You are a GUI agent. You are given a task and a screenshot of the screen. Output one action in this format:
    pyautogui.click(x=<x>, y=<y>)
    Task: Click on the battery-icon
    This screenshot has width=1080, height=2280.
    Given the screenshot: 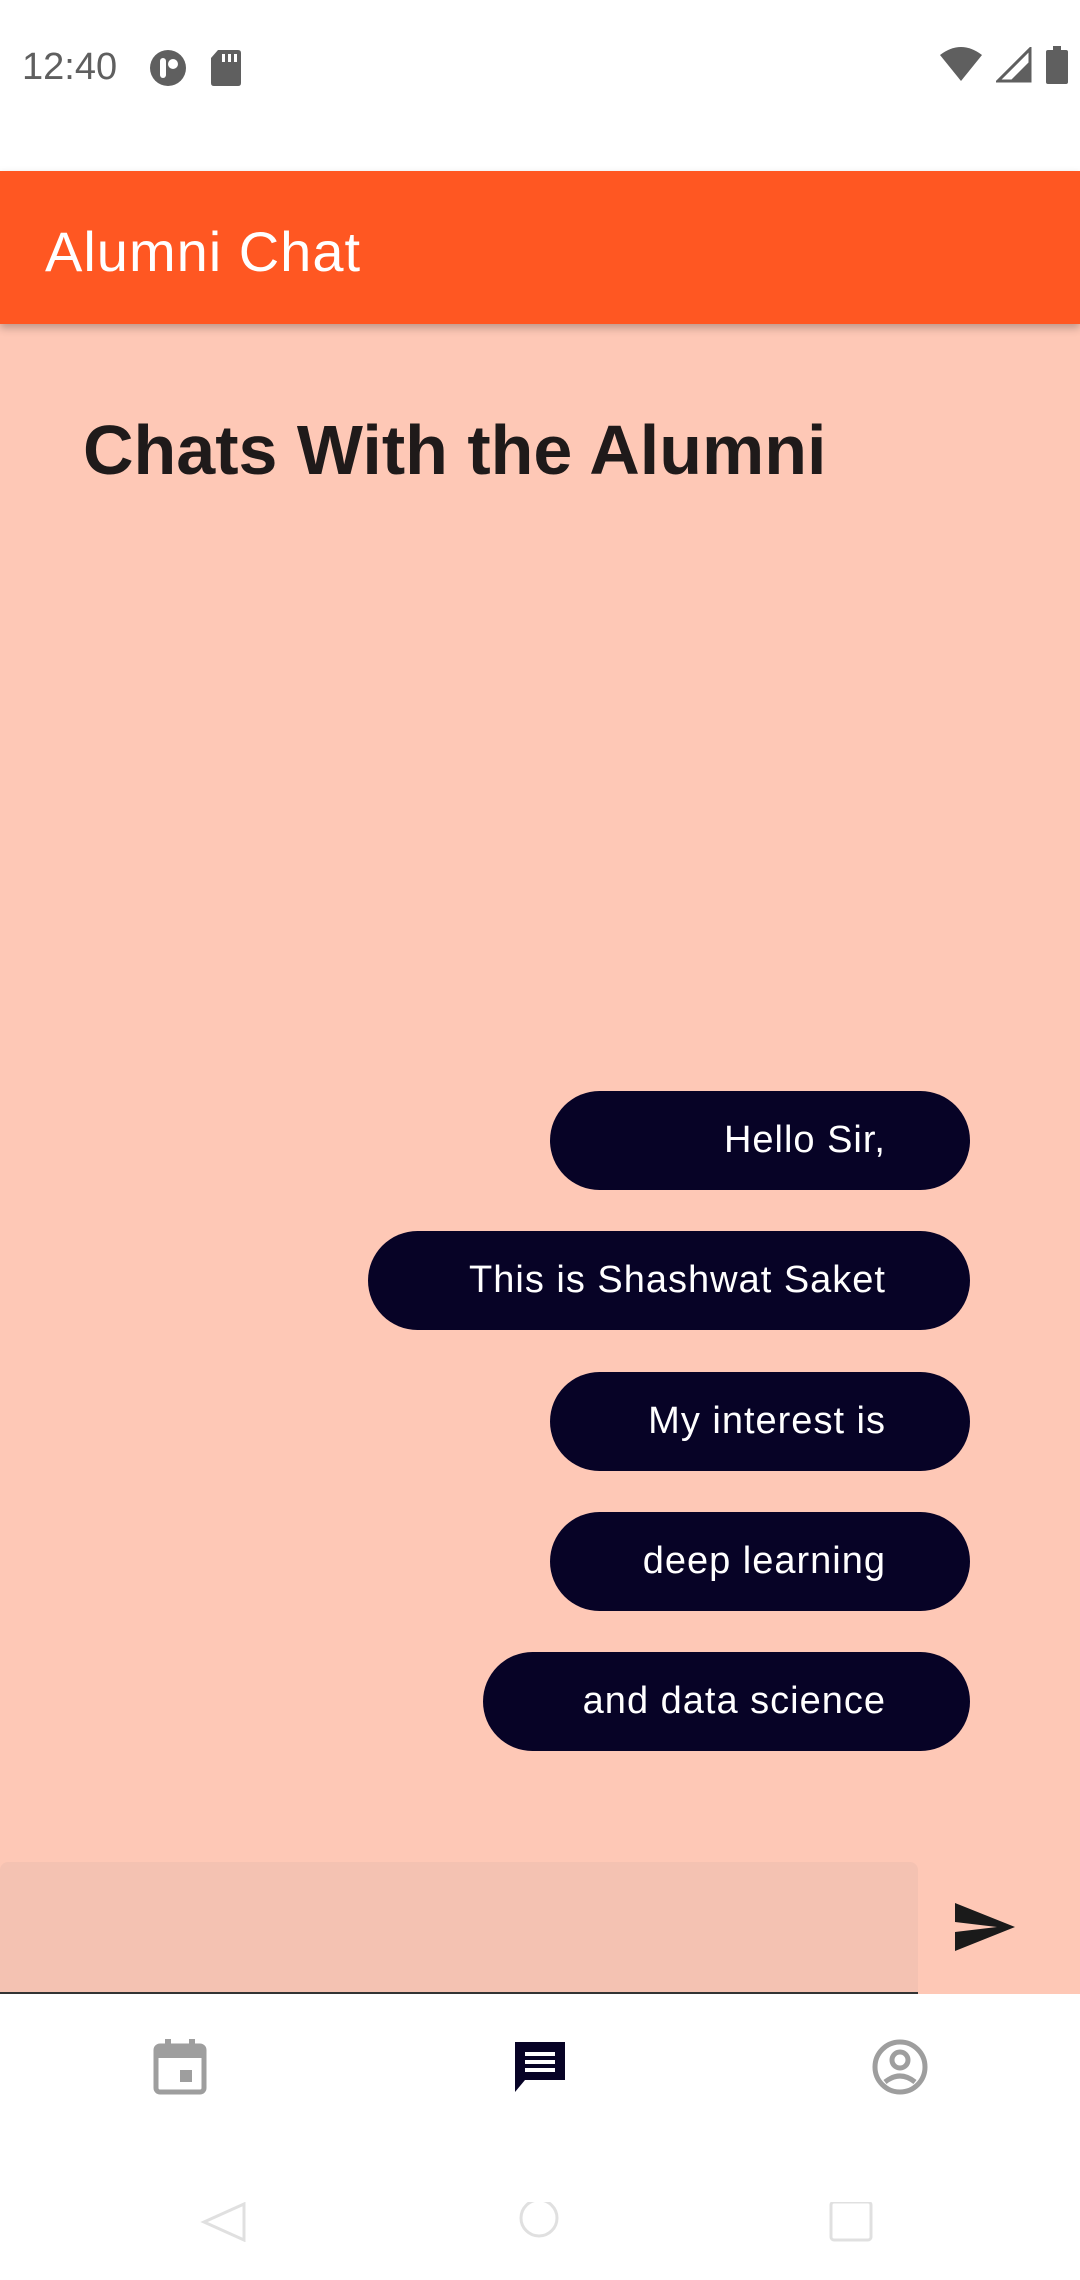 What is the action you would take?
    pyautogui.click(x=1057, y=67)
    